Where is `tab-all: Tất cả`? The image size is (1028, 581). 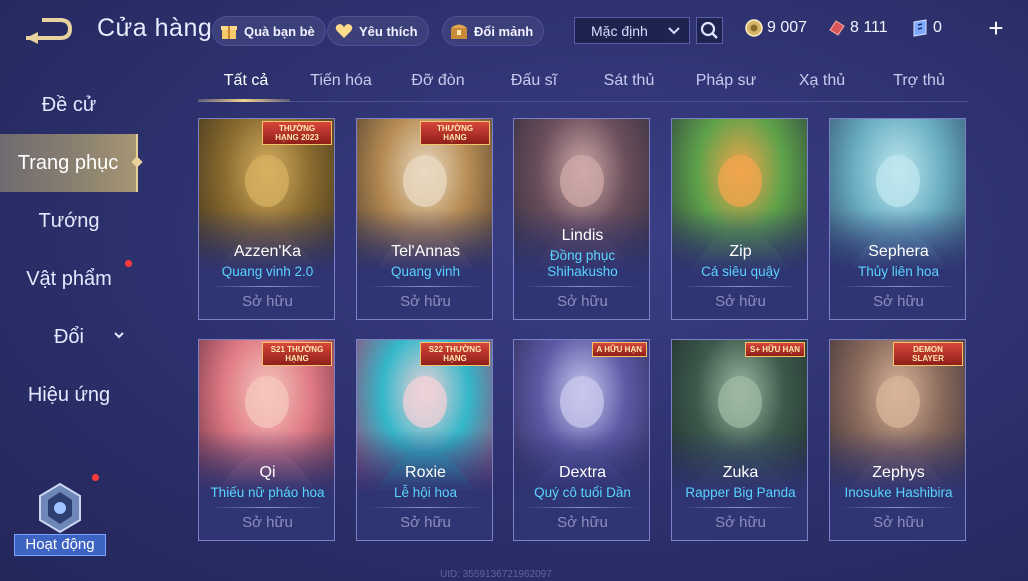
tab-all: Tất cả is located at coordinates (246, 81).